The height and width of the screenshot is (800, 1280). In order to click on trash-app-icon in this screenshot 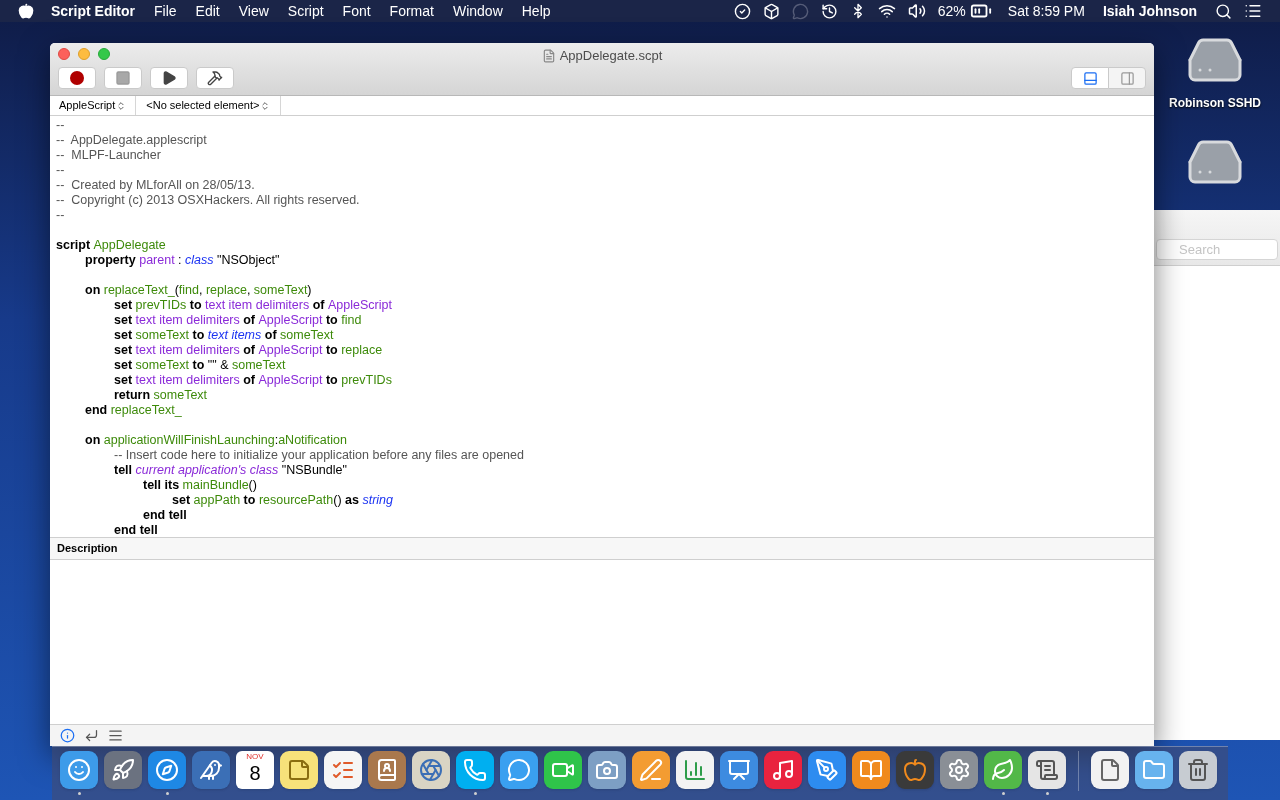, I will do `click(1198, 770)`.